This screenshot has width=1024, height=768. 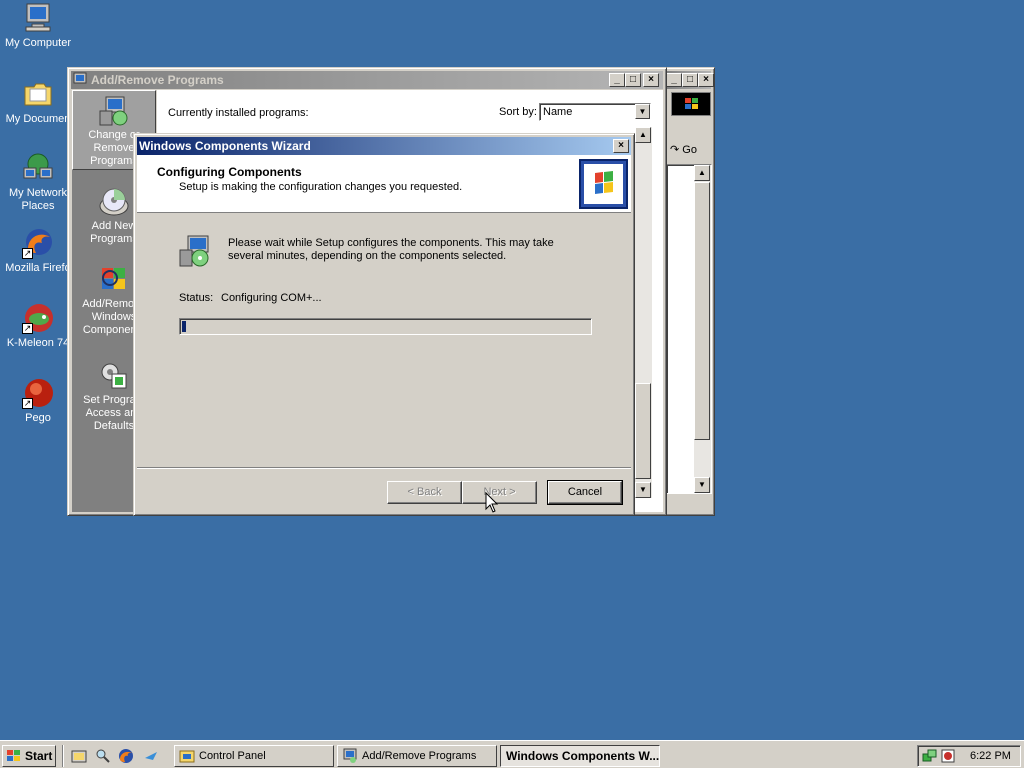 I want to click on desktop-icon-my-network-places: My Network Places, so click(x=38, y=182).